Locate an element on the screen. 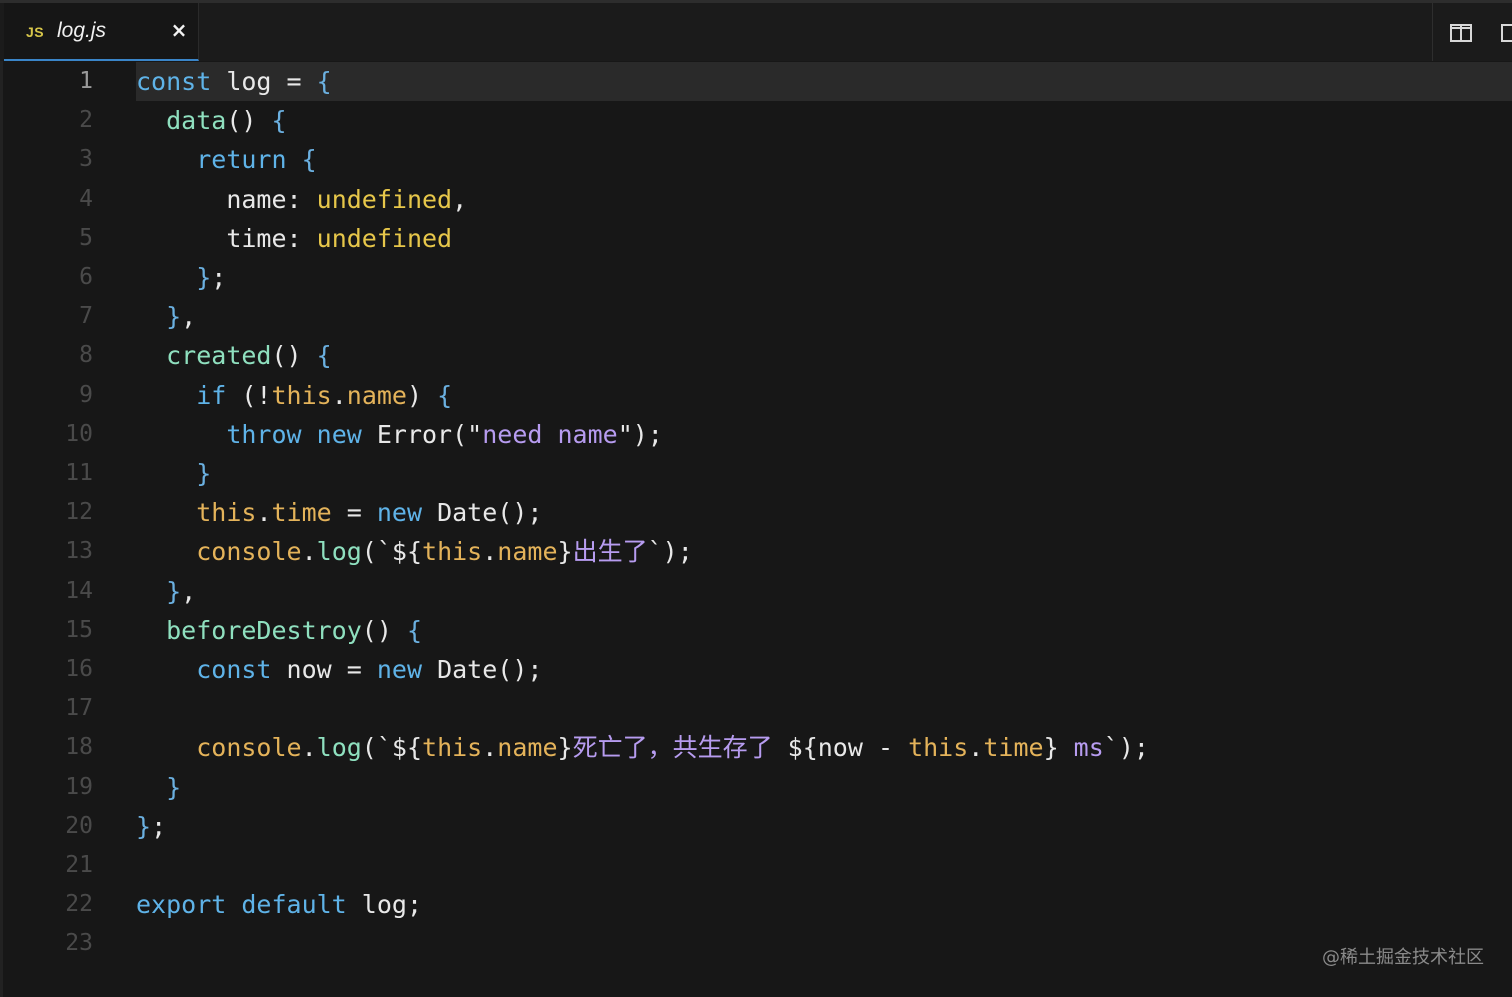 Image resolution: width=1512 pixels, height=997 pixels. code-token: default is located at coordinates (294, 905).